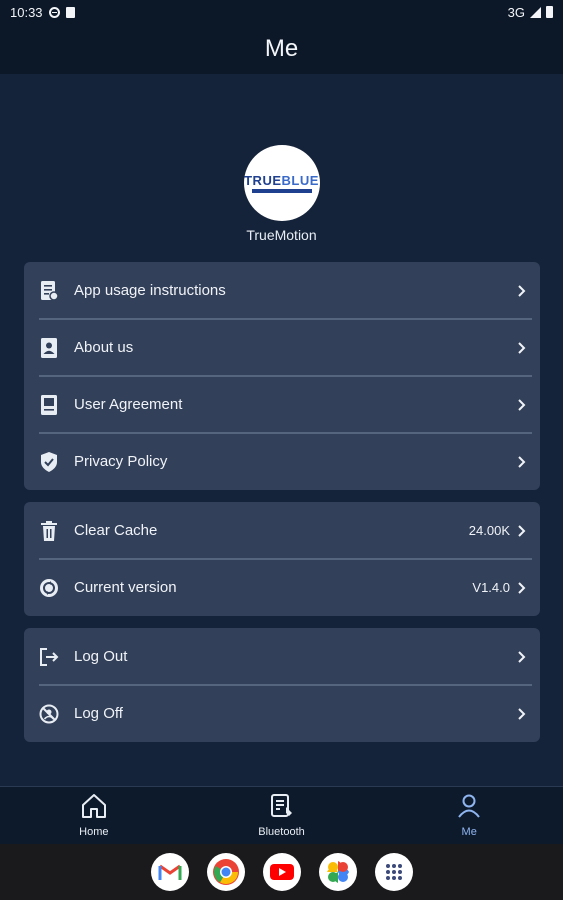 This screenshot has width=563, height=900. I want to click on bottom-navigation: Home Bluetooth Me, so click(281, 815).